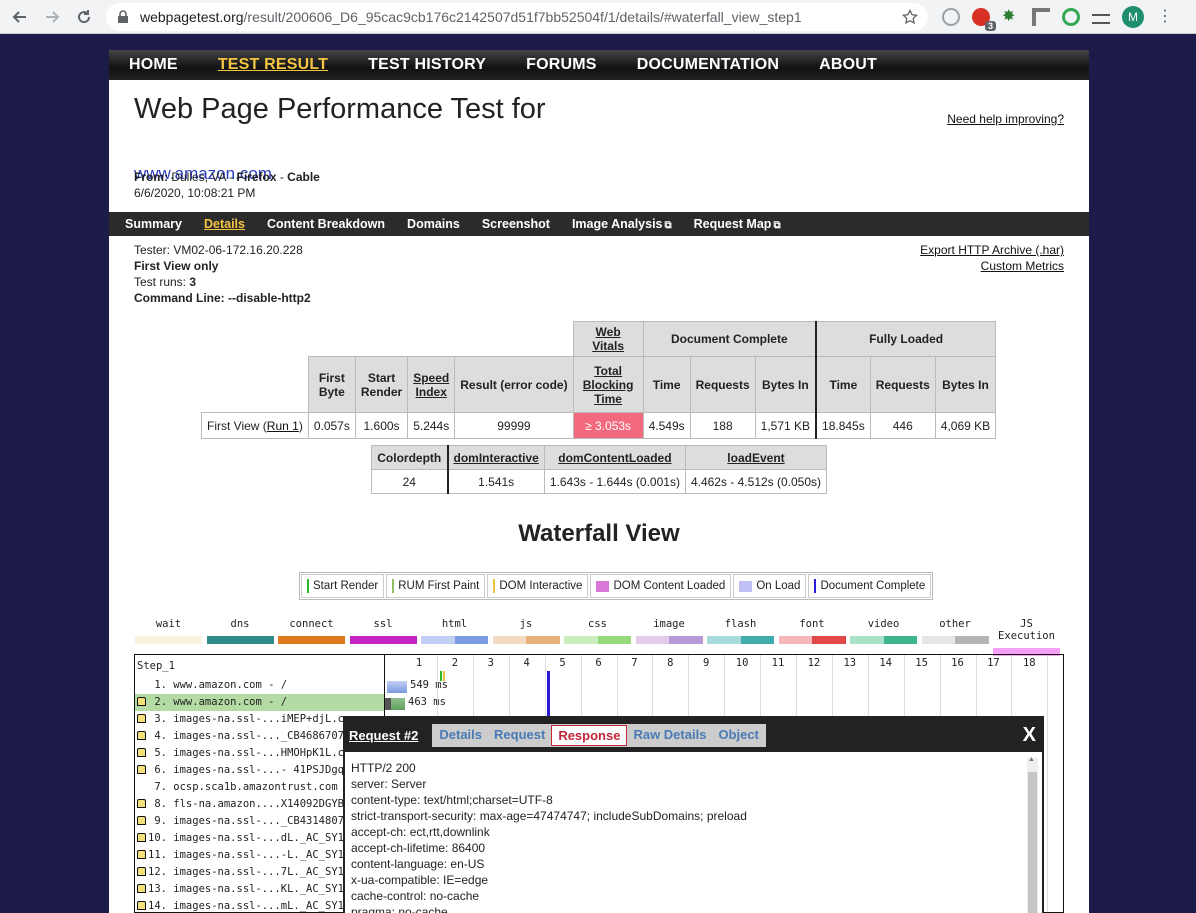 This screenshot has width=1196, height=913. What do you see at coordinates (770, 586) in the screenshot?
I see `legend-item: On Load` at bounding box center [770, 586].